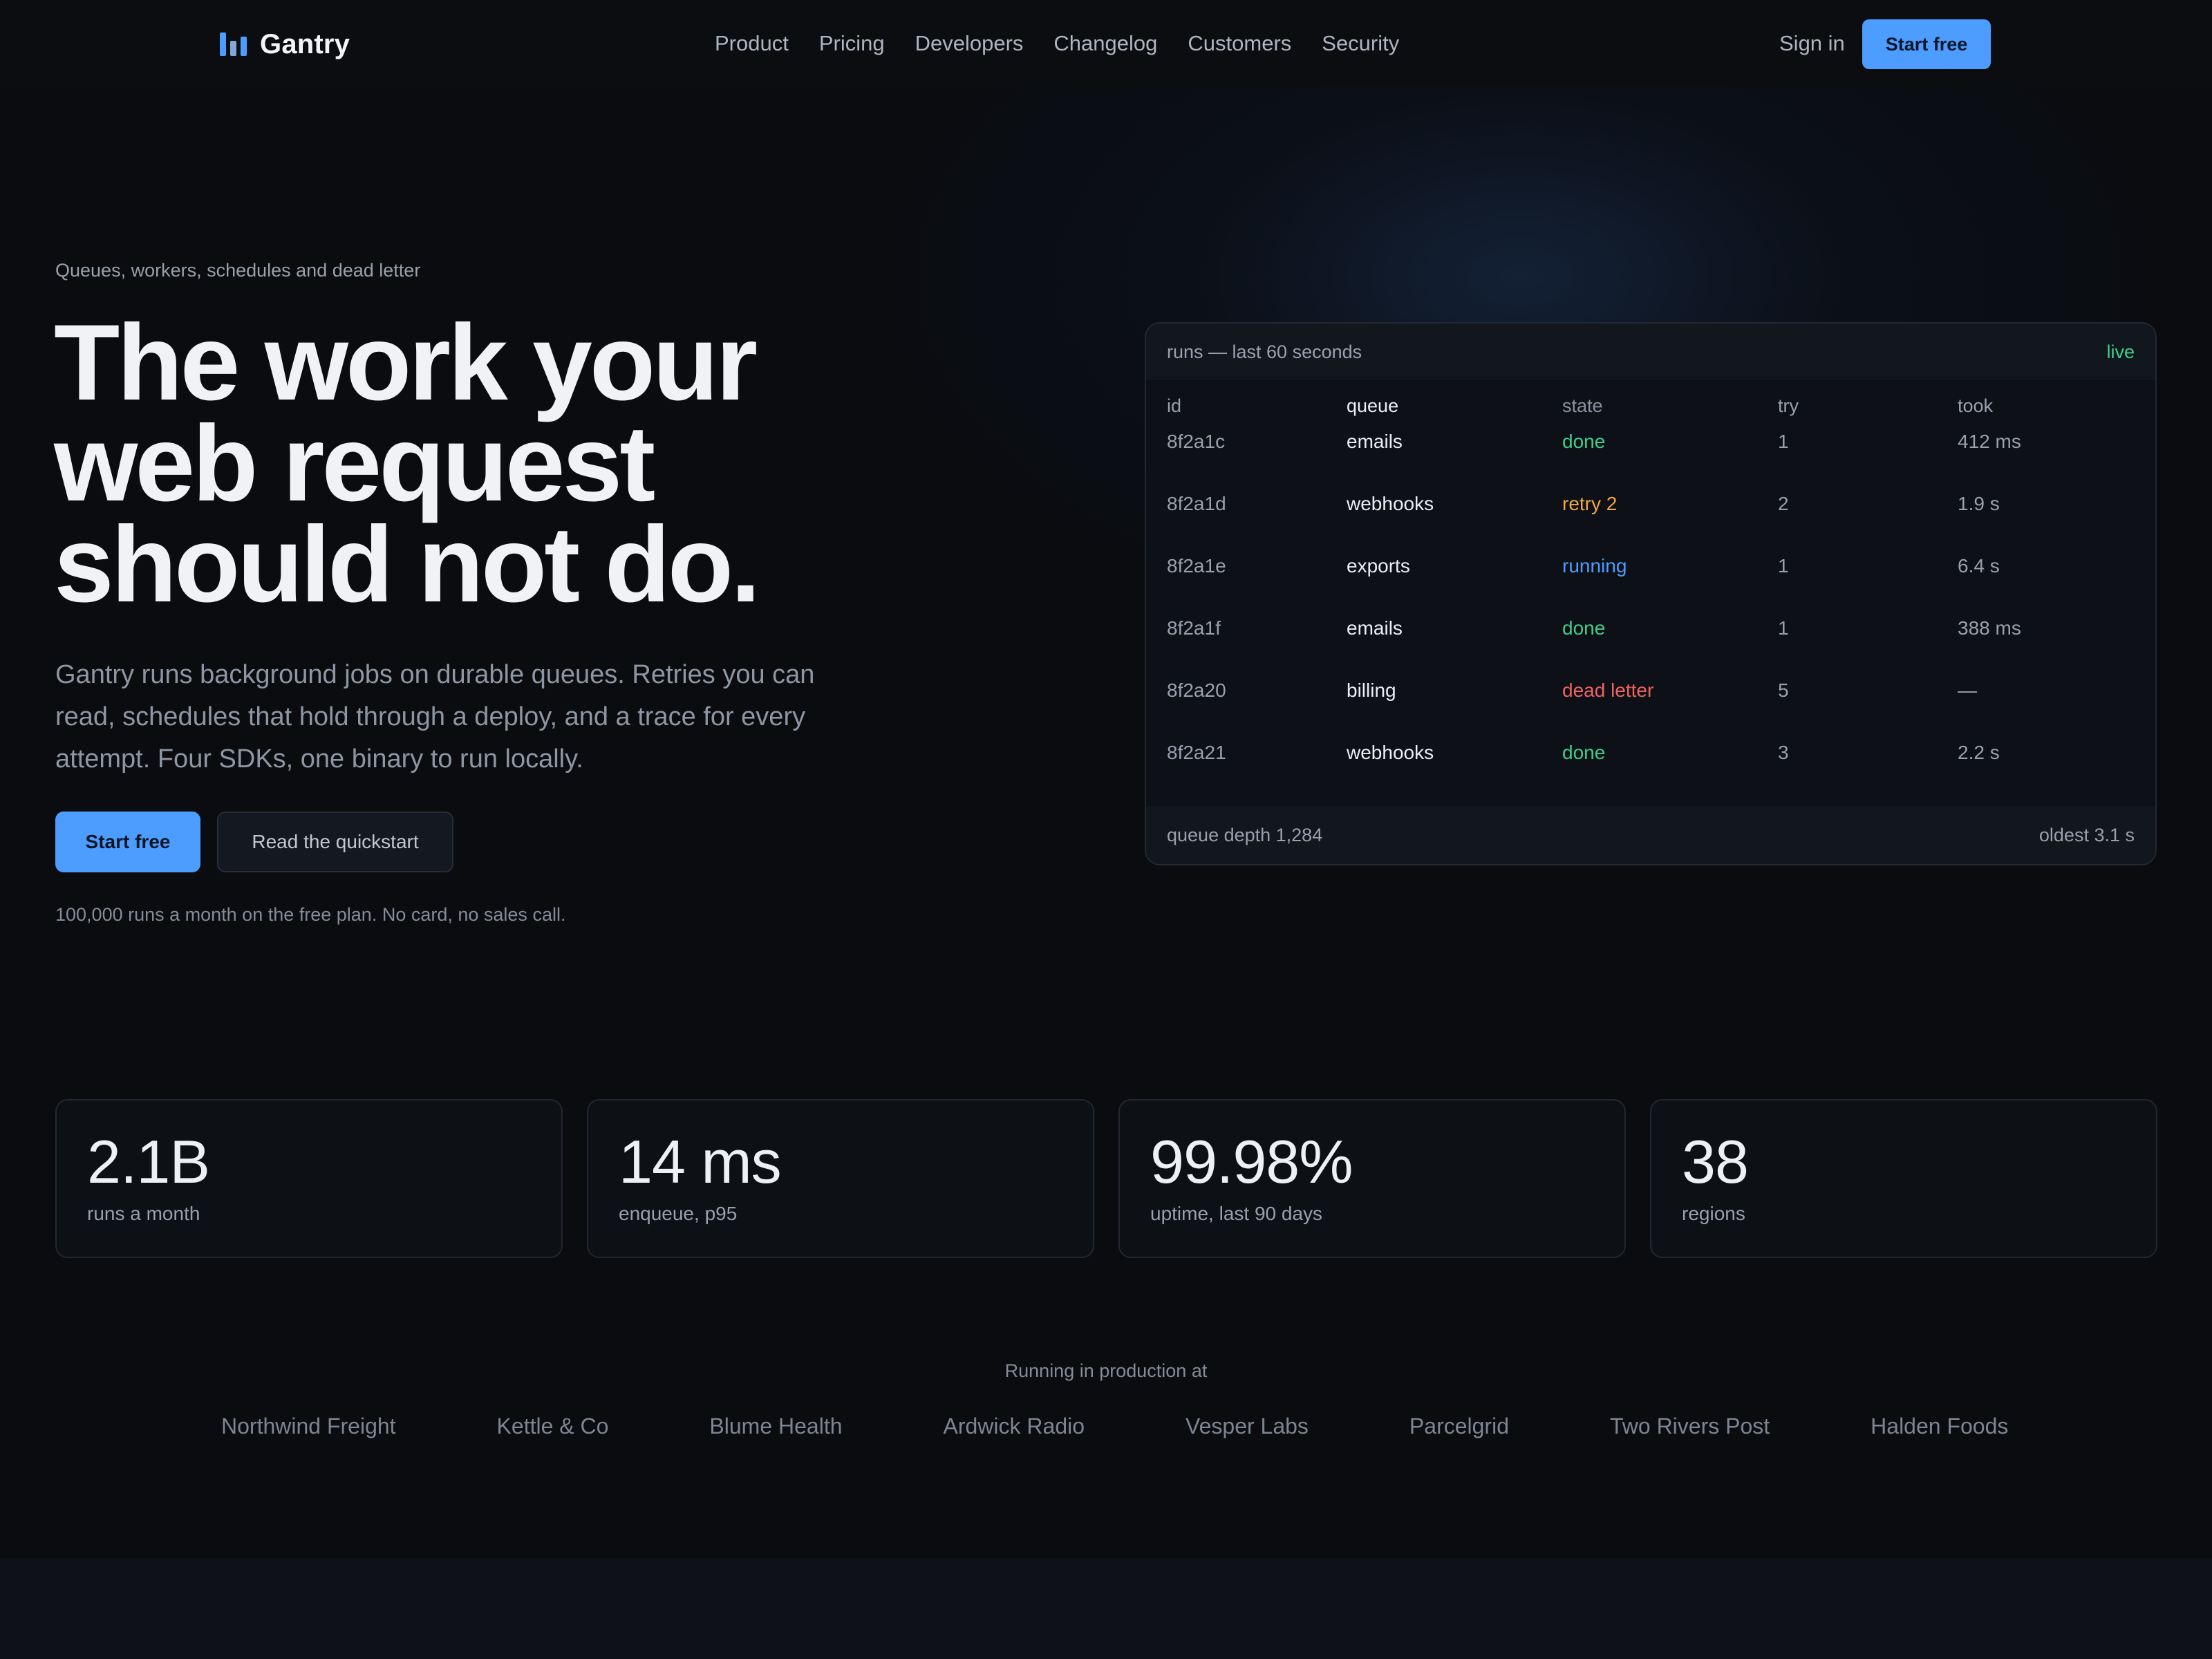 The image size is (2212, 1659). Describe the element at coordinates (1989, 628) in the screenshot. I see `run-took: 388 ms` at that location.